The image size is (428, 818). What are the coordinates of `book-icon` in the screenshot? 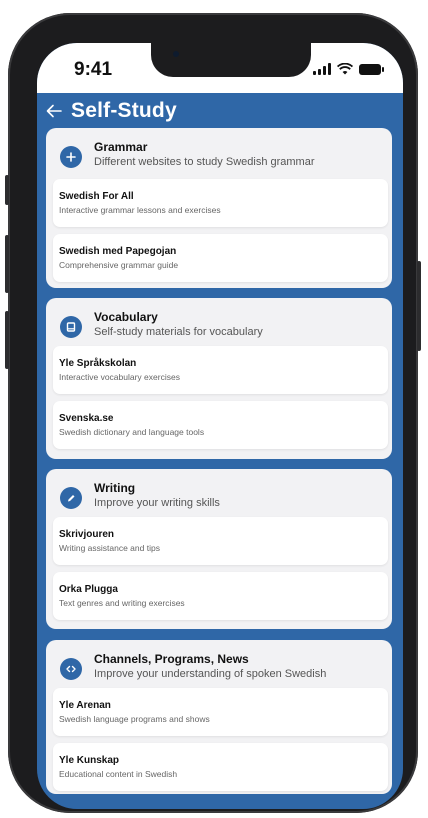 It's located at (71, 327).